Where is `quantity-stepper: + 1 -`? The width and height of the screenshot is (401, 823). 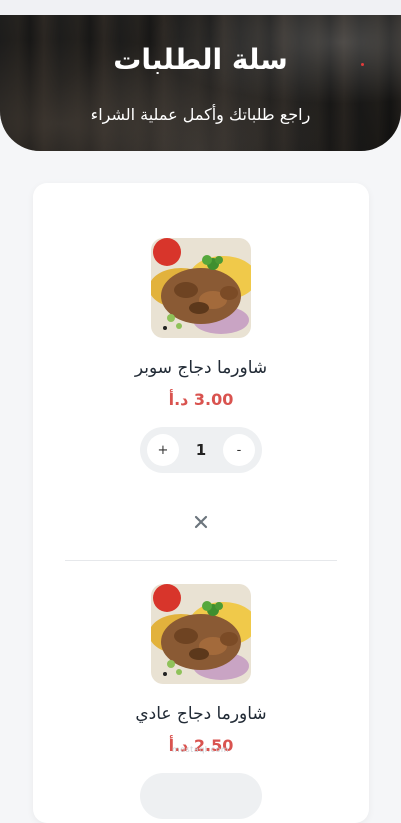 quantity-stepper: + 1 - is located at coordinates (201, 450).